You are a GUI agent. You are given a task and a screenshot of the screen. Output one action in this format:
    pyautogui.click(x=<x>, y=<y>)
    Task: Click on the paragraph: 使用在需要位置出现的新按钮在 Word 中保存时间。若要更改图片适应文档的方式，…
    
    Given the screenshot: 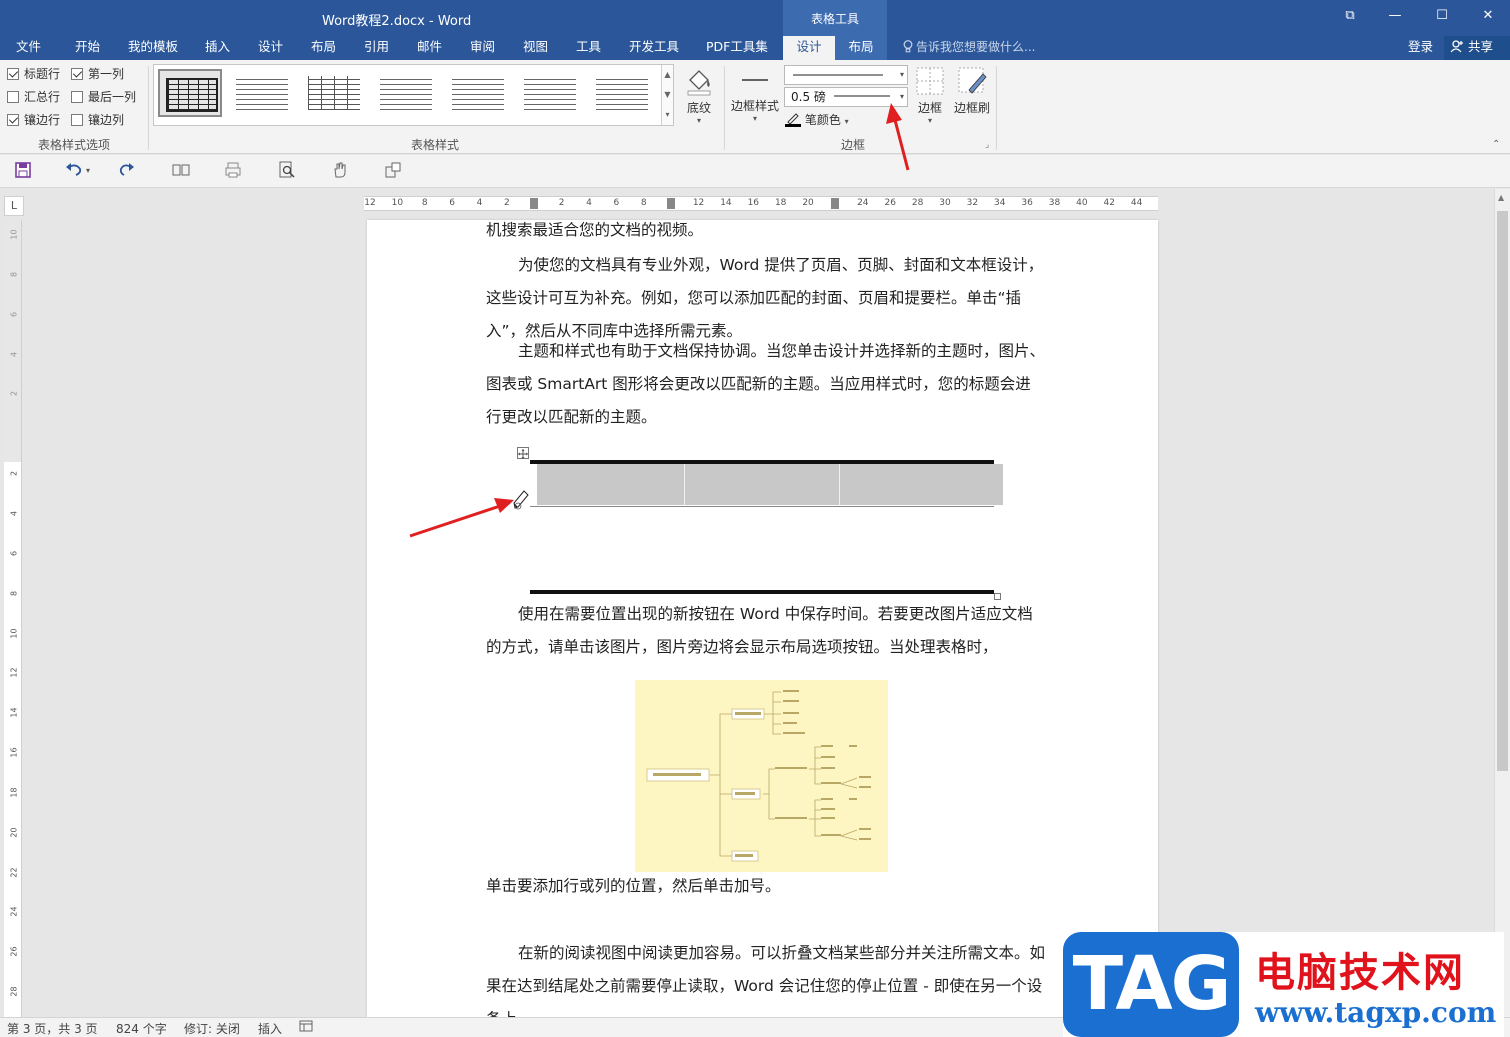 What is the action you would take?
    pyautogui.click(x=759, y=630)
    